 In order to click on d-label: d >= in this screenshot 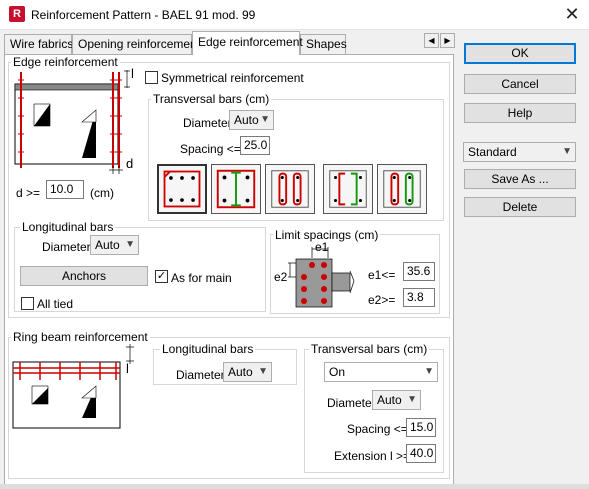, I will do `click(28, 193)`.